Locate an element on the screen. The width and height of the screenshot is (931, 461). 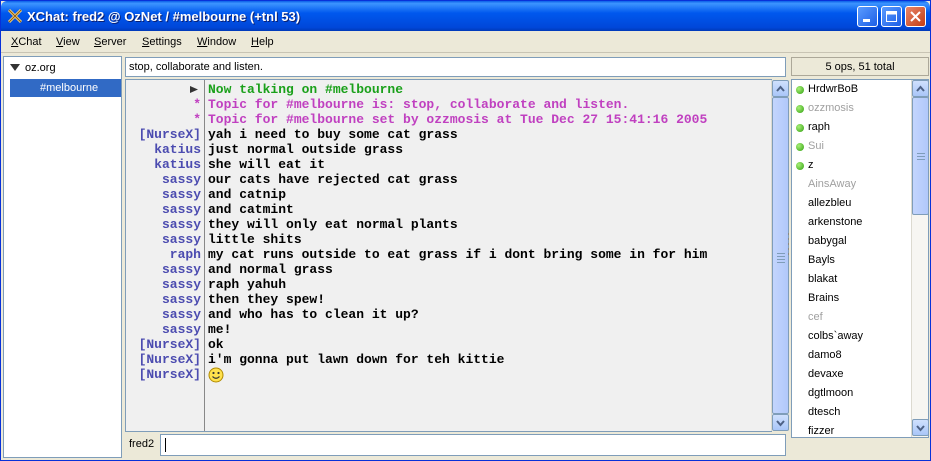
chat-message: she will eat it is located at coordinates (267, 164).